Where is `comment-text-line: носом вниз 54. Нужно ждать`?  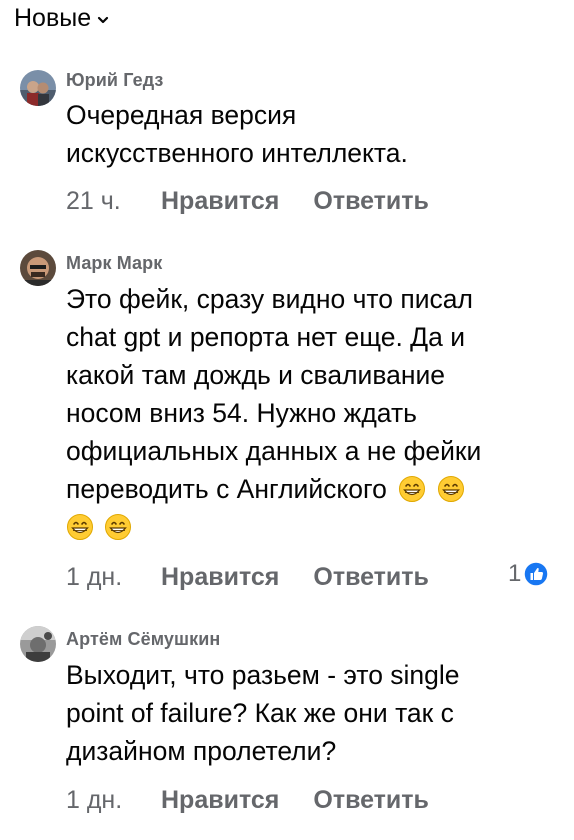 comment-text-line: носом вниз 54. Нужно ждать is located at coordinates (241, 413).